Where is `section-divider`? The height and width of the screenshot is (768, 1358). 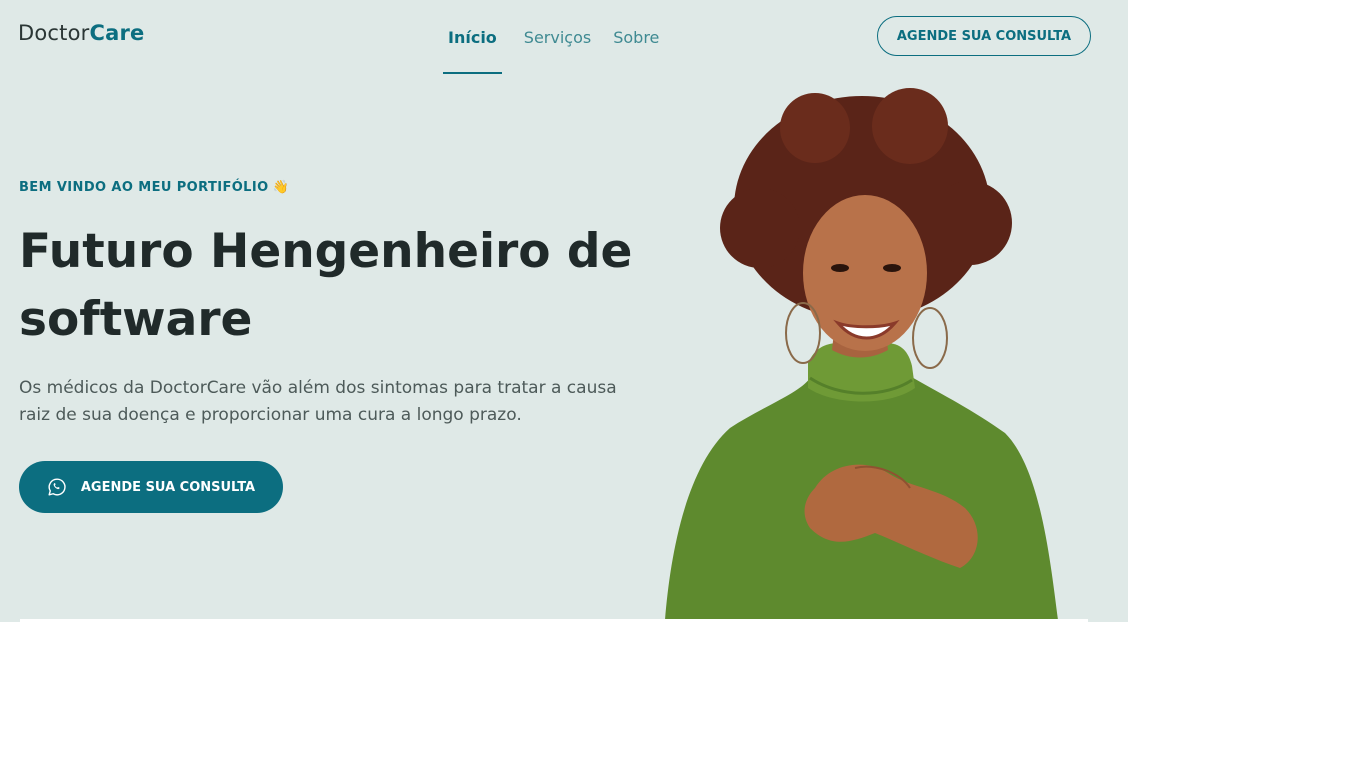 section-divider is located at coordinates (554, 620).